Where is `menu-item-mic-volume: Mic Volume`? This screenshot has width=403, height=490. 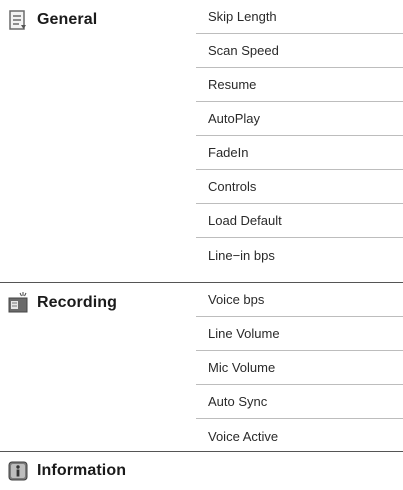
menu-item-mic-volume: Mic Volume is located at coordinates (299, 368).